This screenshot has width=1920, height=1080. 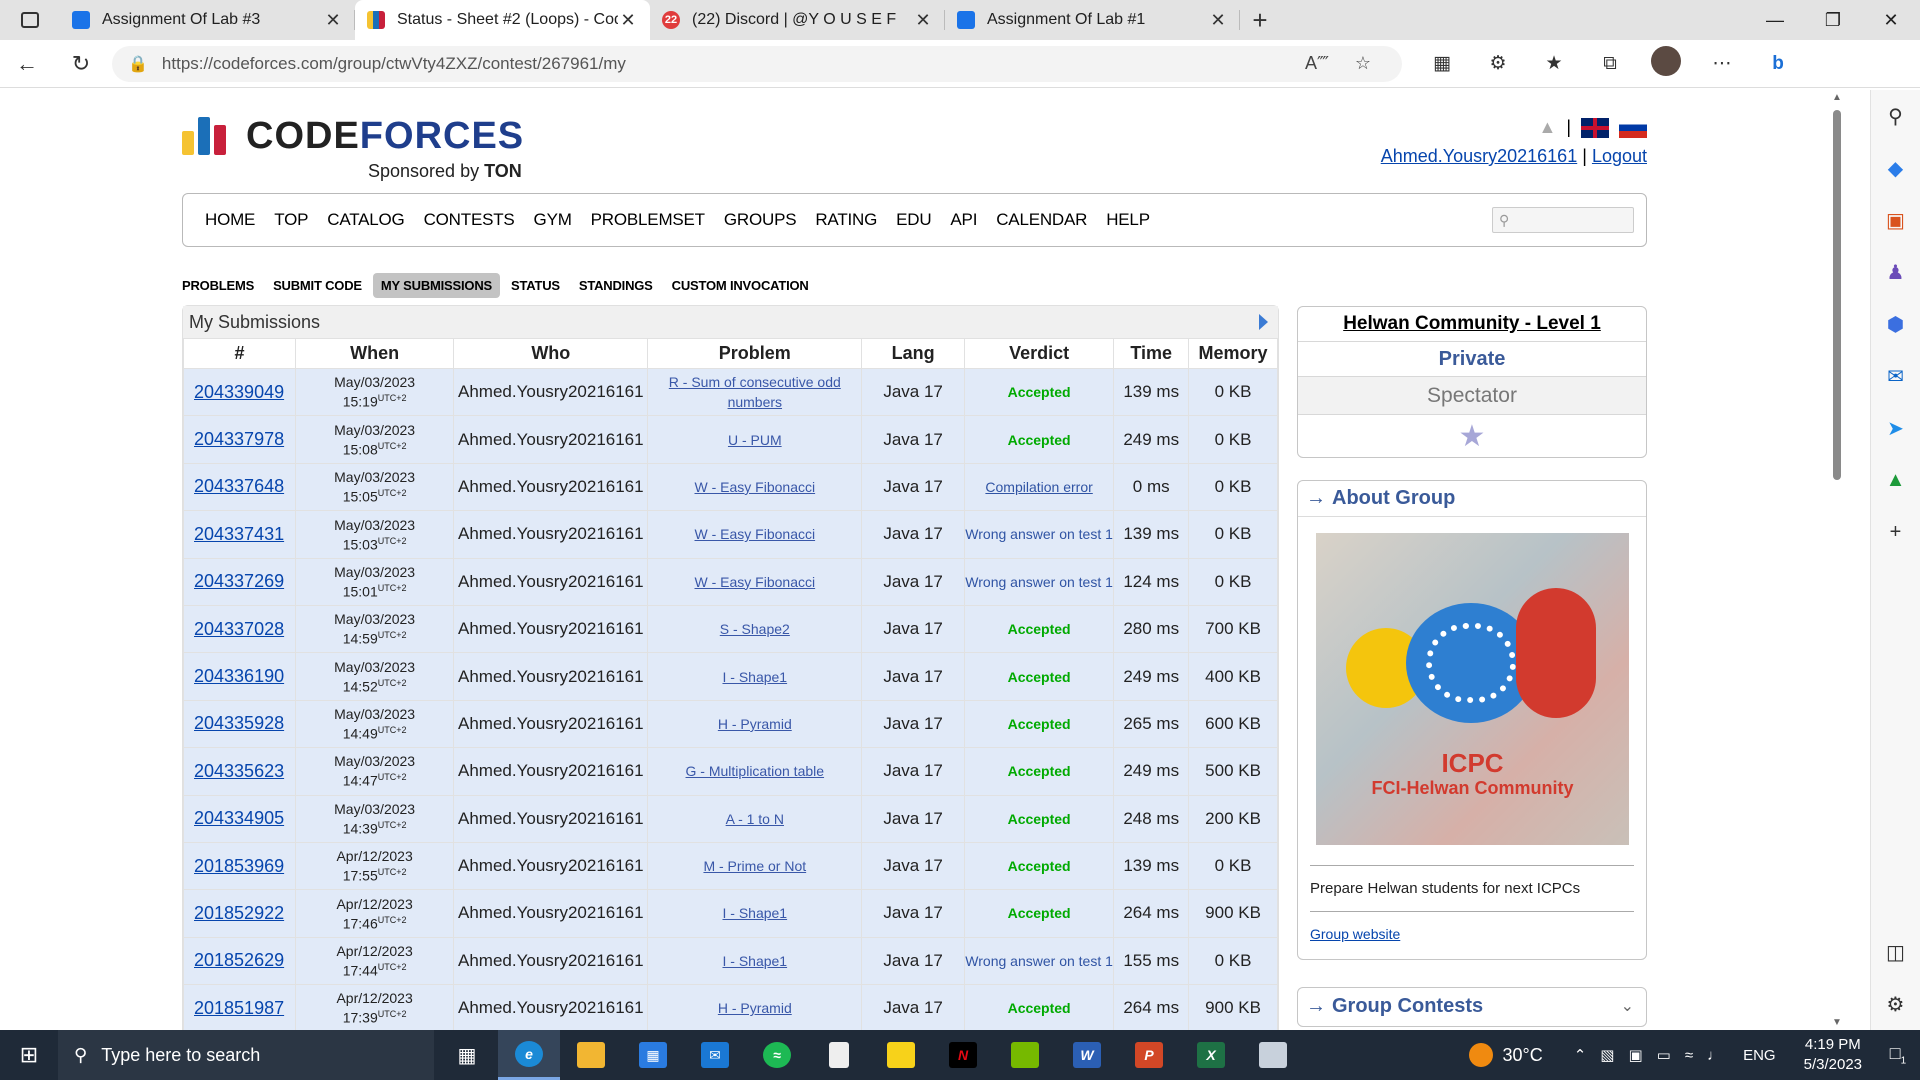 What do you see at coordinates (591, 1055) in the screenshot?
I see `file-explorer-icon` at bounding box center [591, 1055].